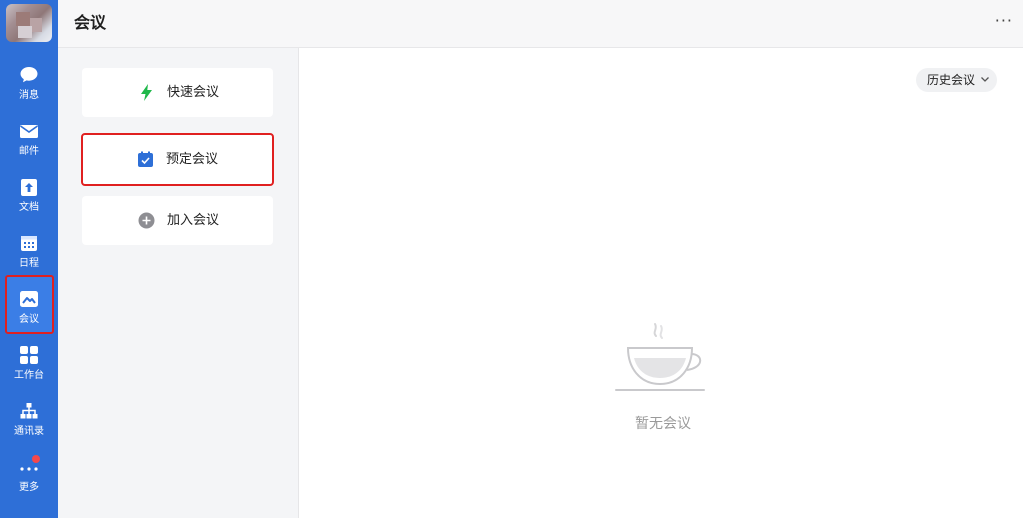 This screenshot has width=1023, height=518. What do you see at coordinates (29, 207) in the screenshot?
I see `nav-label: 文档` at bounding box center [29, 207].